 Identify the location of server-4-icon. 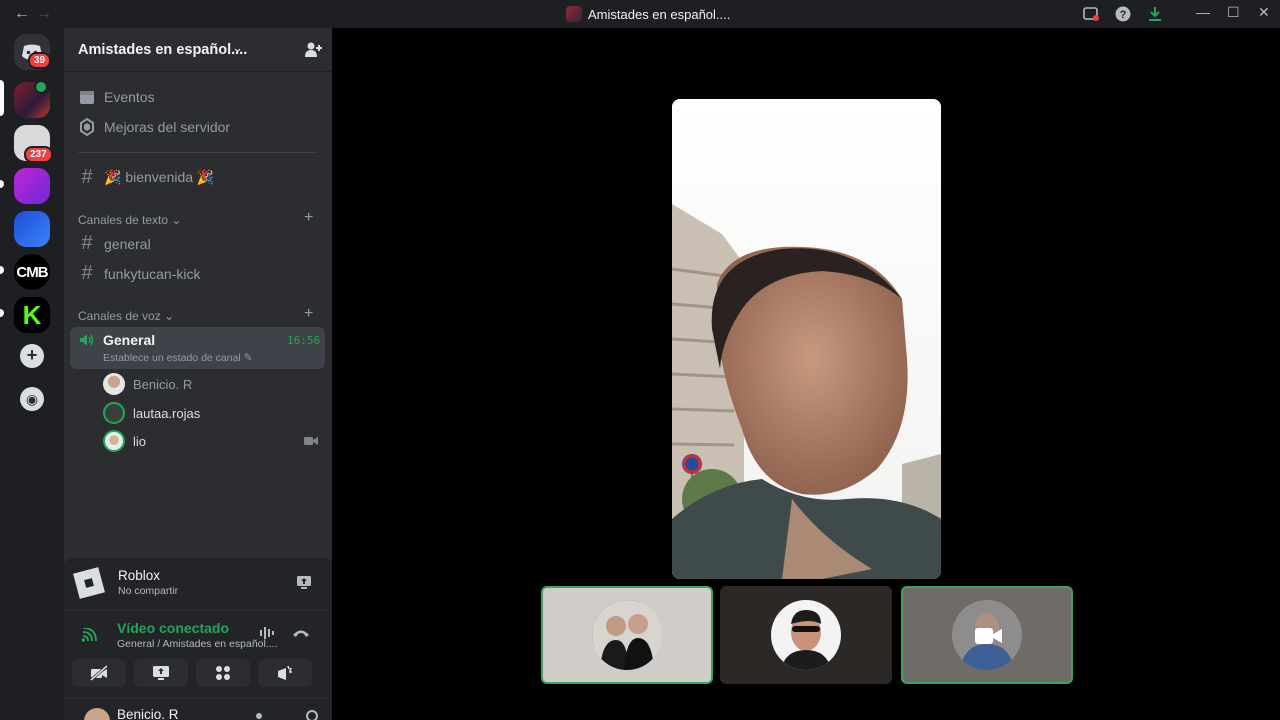
(32, 229).